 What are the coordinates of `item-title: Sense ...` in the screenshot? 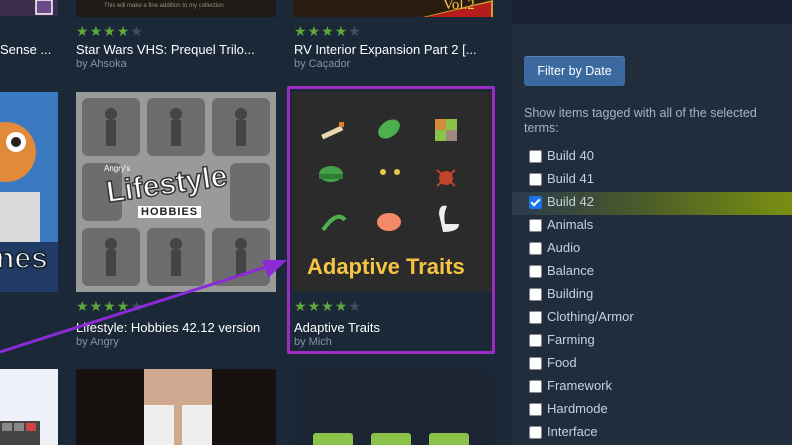 It's located at (30, 49).